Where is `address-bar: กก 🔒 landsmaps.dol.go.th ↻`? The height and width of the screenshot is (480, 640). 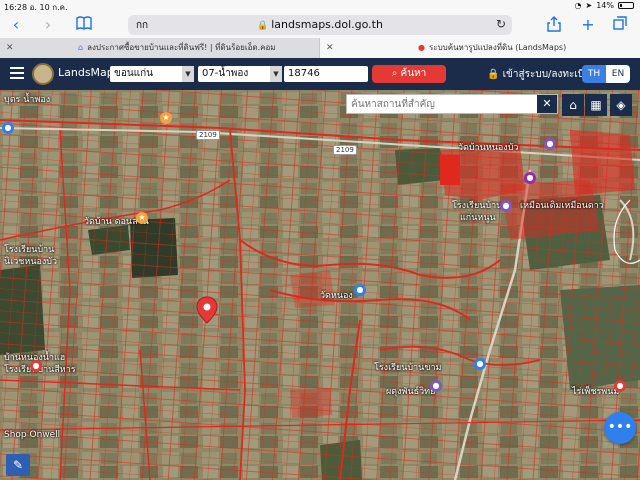
address-bar: กก 🔒 landsmaps.dol.go.th ↻ is located at coordinates (320, 25).